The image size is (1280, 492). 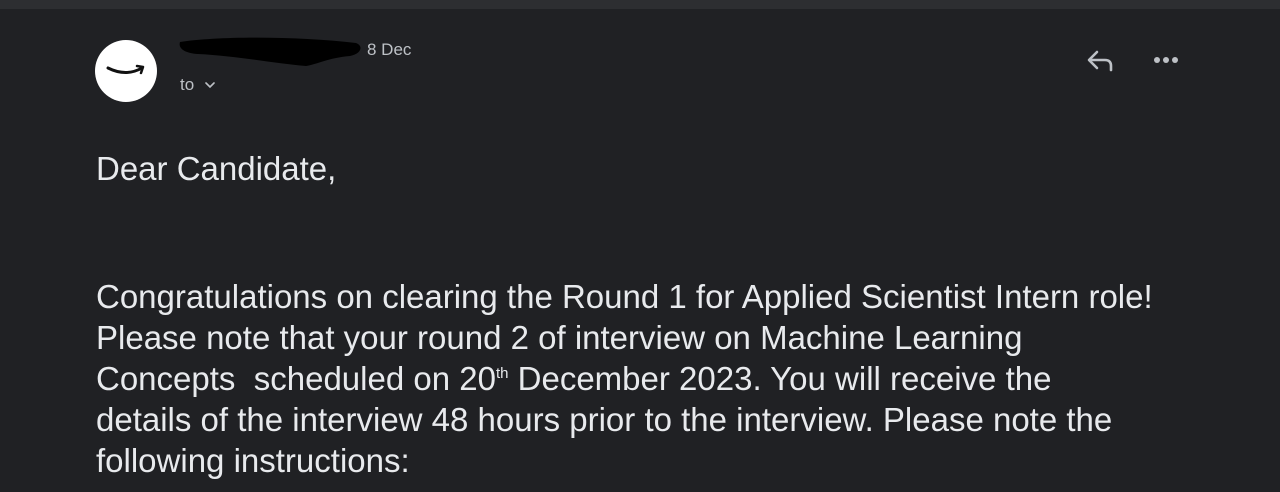 I want to click on reply-icon, so click(x=1100, y=61).